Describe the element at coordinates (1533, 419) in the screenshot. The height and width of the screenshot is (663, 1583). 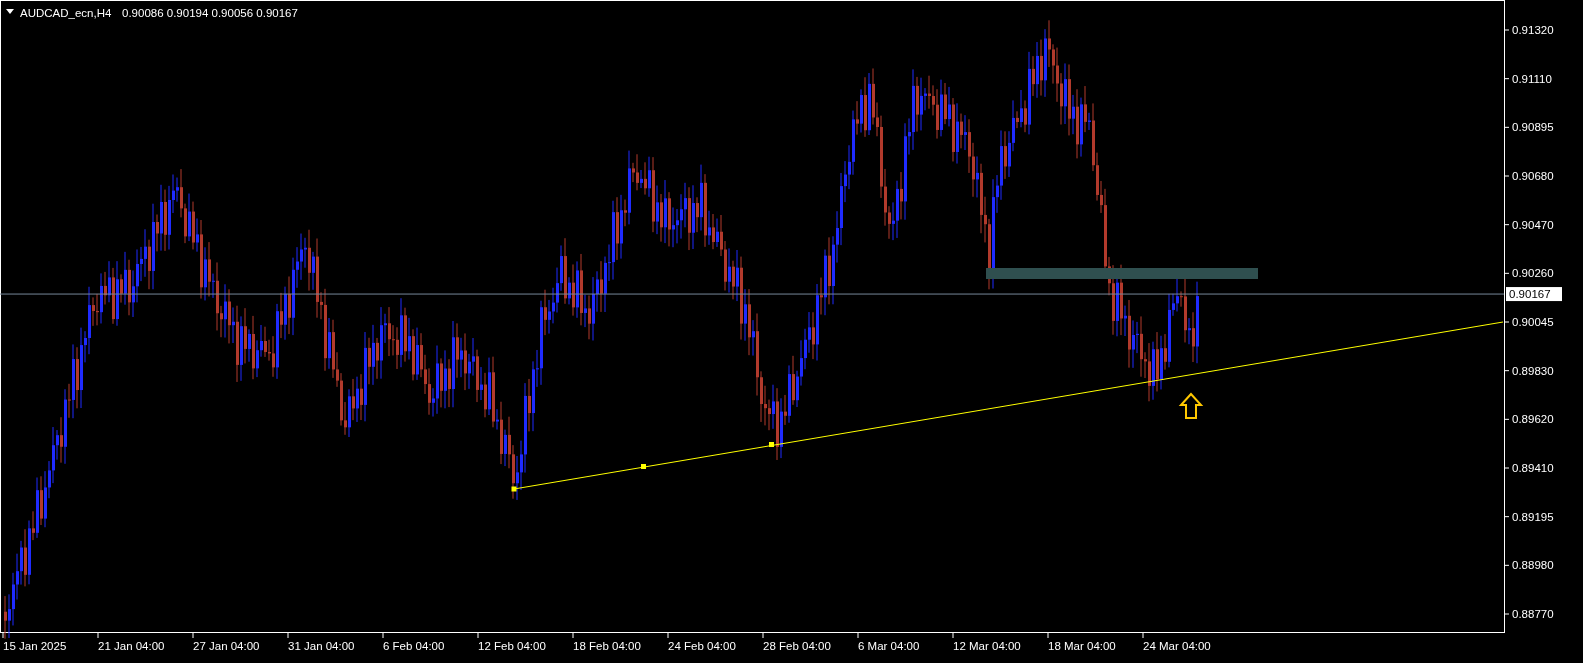
I see `price-axis-label: 0.89620` at that location.